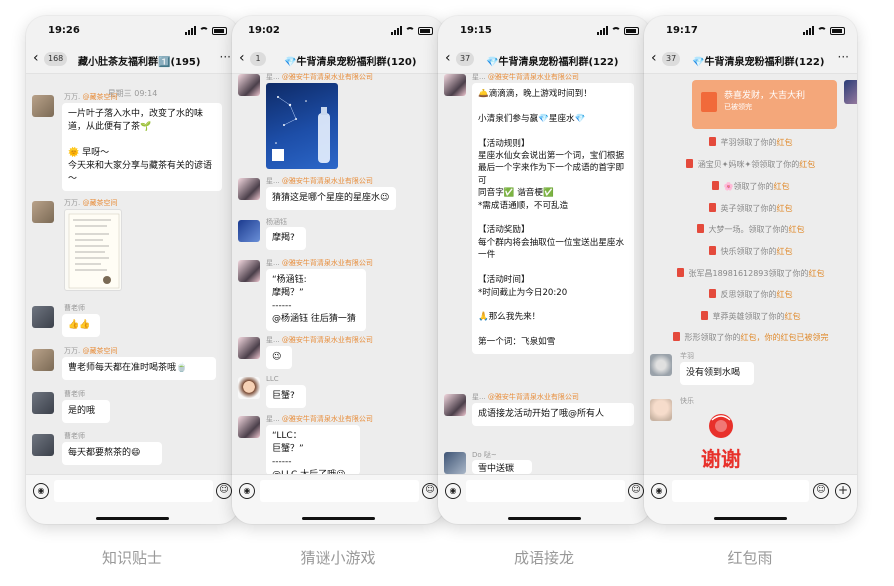 The height and width of the screenshot is (586, 894). I want to click on message-bubble: 摩羯?, so click(286, 238).